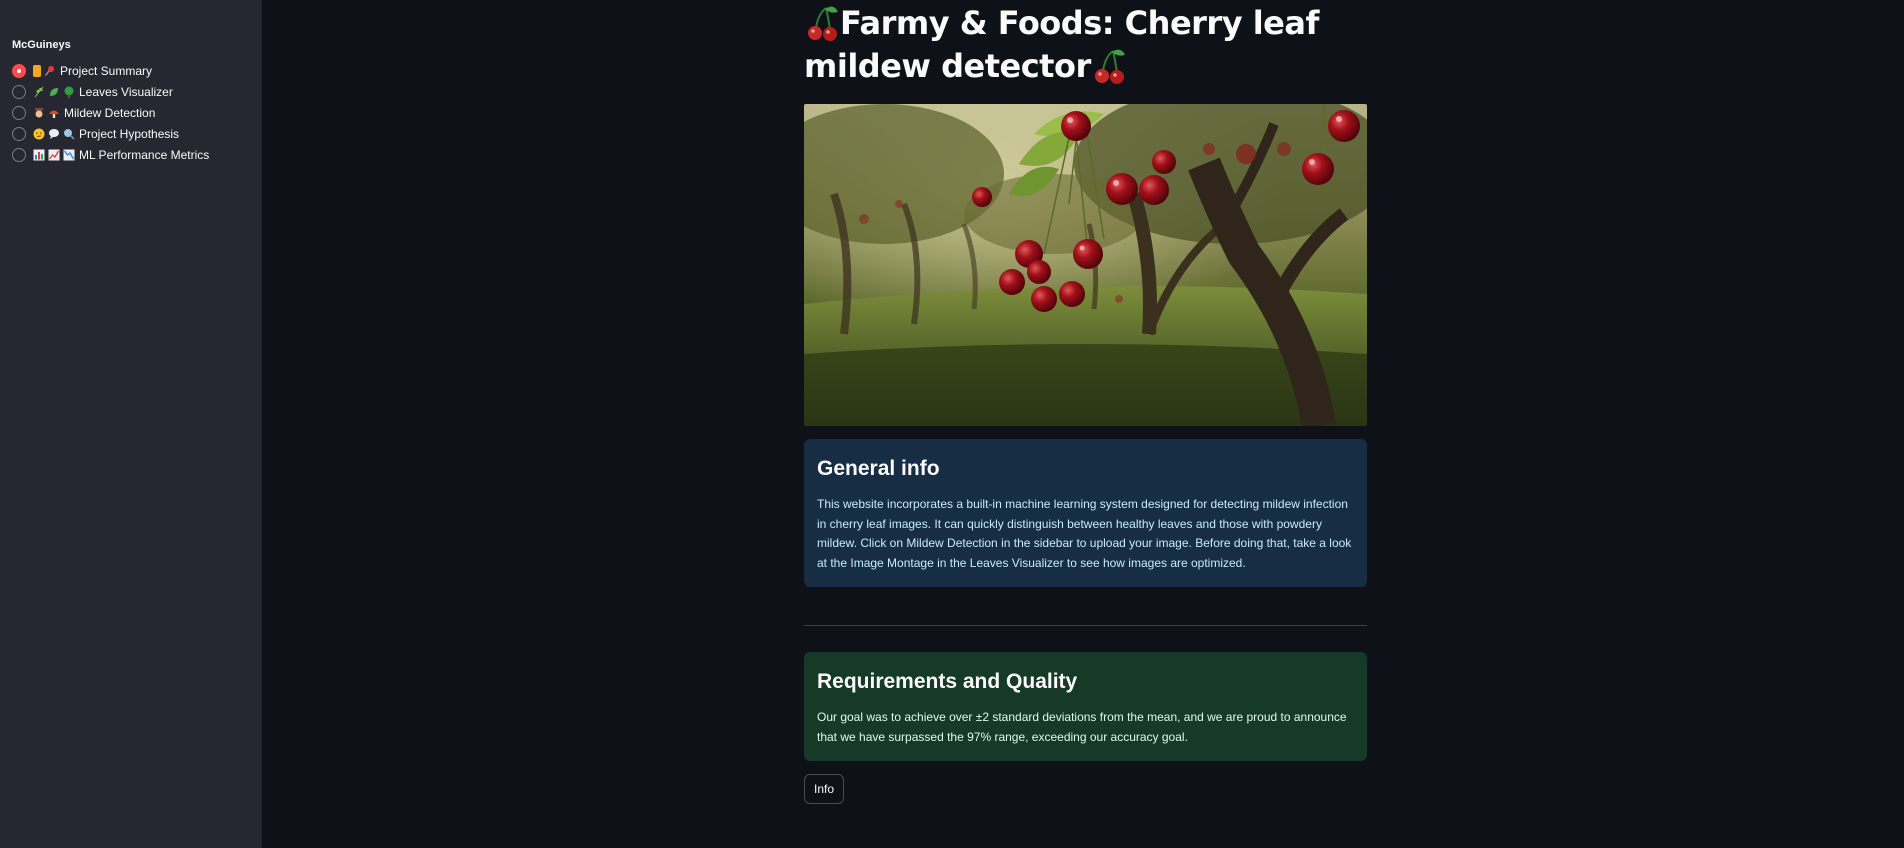 The image size is (1904, 848). I want to click on sidebar-item-mildew-detection: Mildew Detection, so click(131, 112).